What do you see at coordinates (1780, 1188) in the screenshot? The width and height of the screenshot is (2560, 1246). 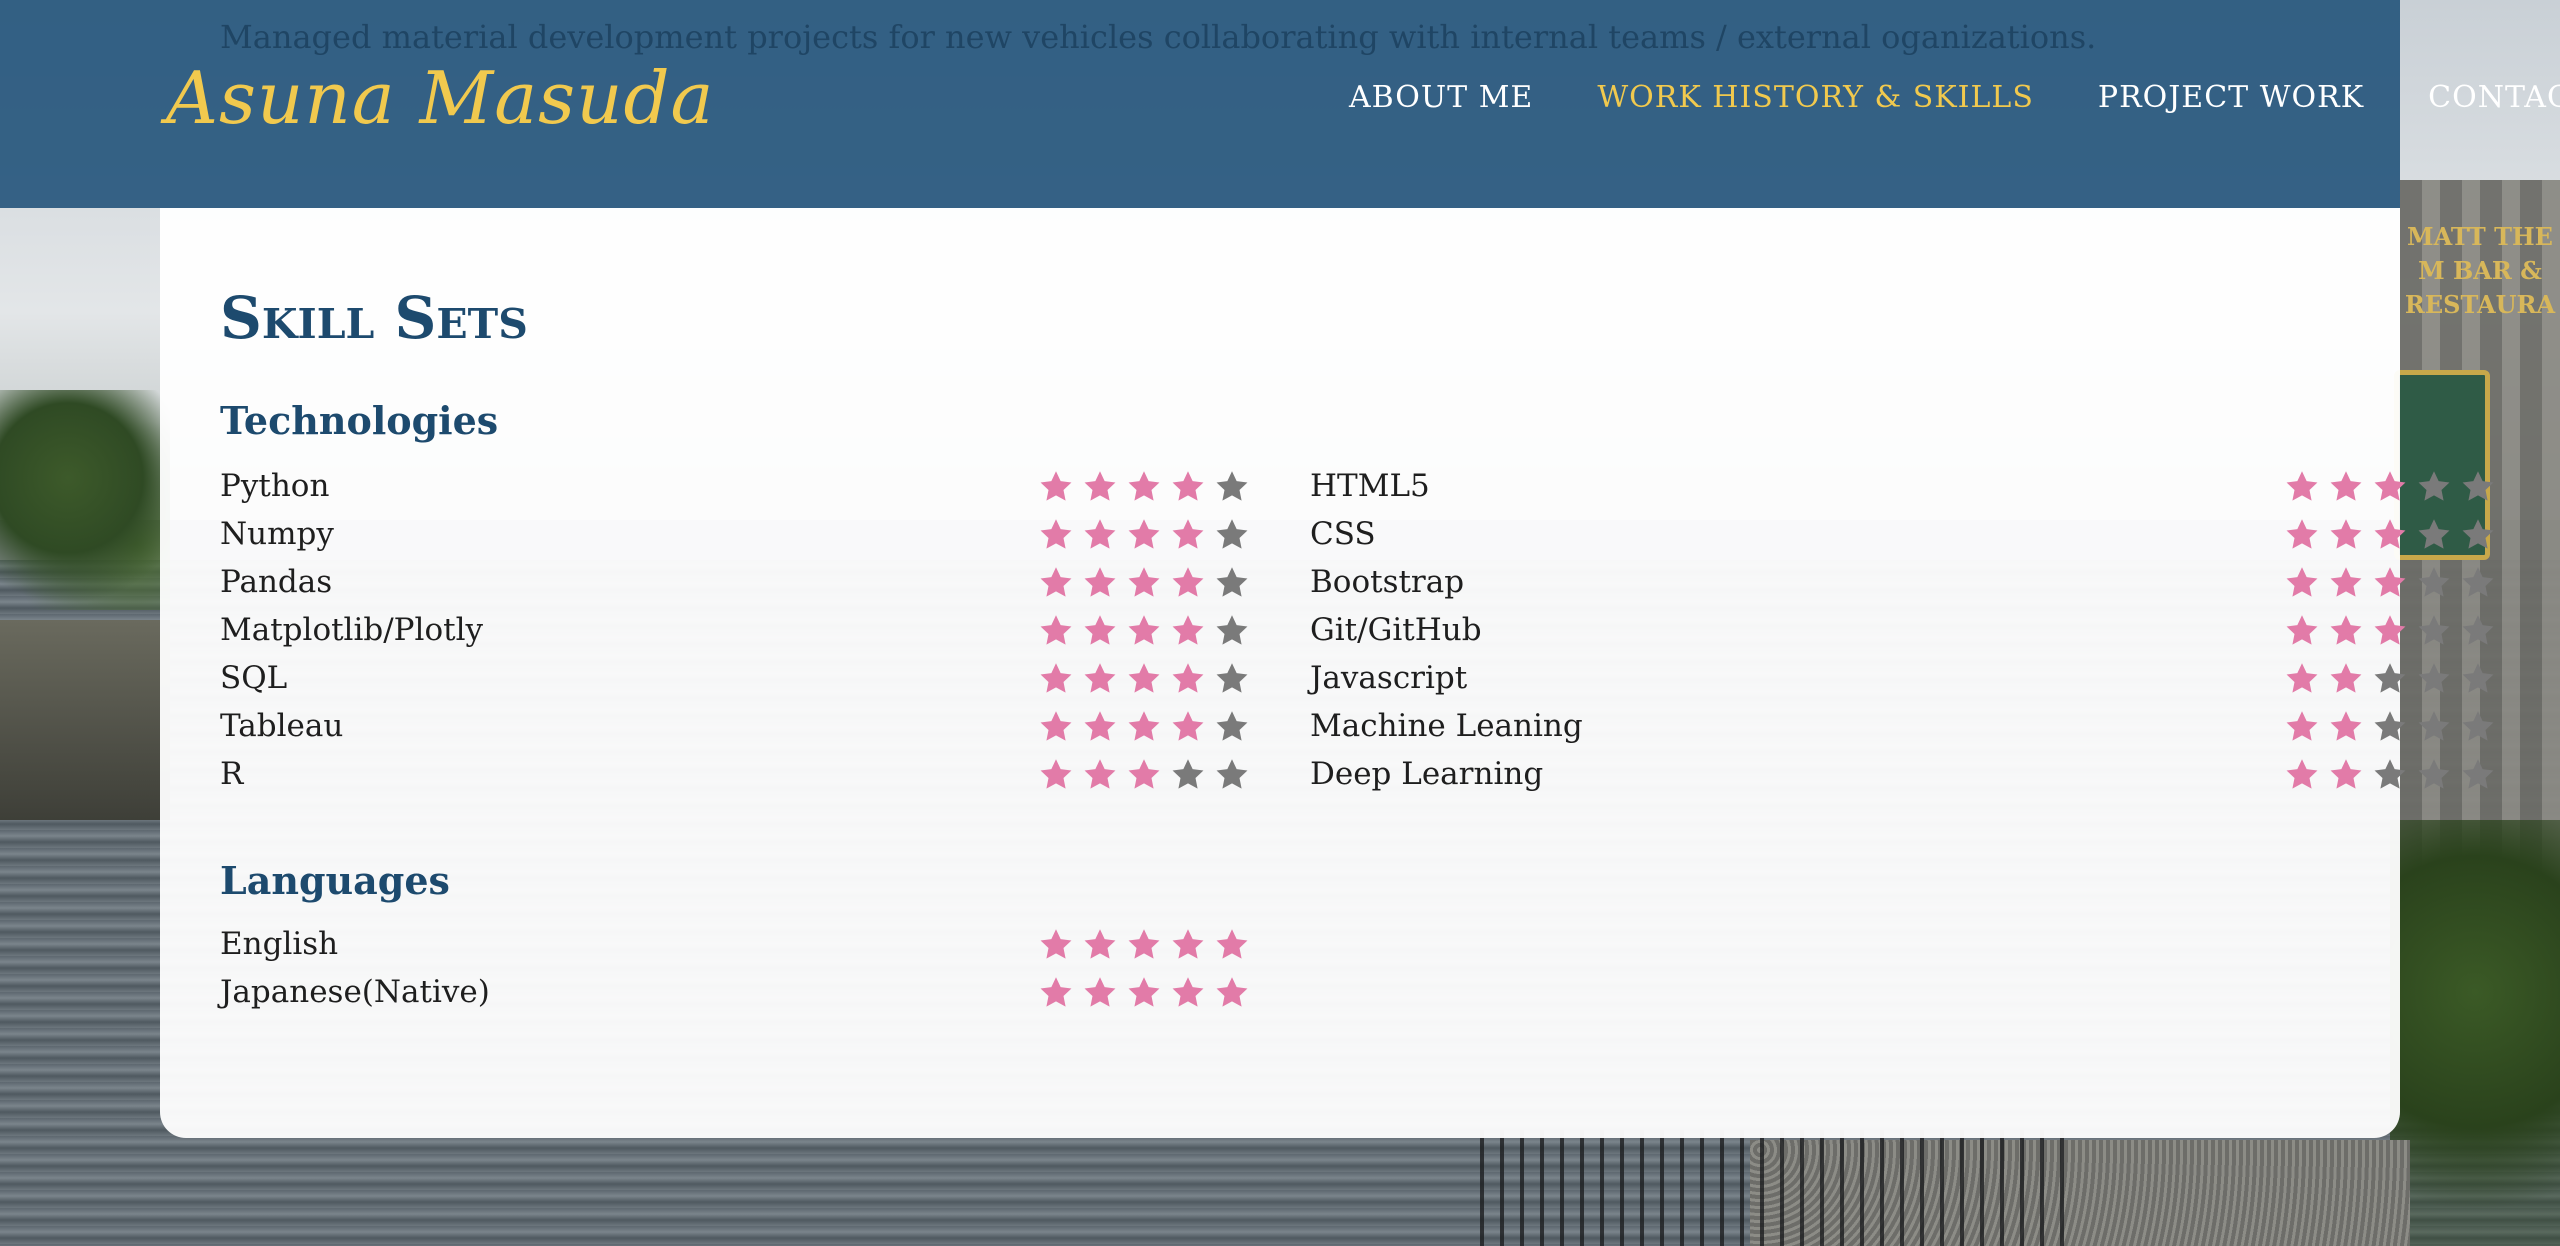 I see `background-railing` at bounding box center [1780, 1188].